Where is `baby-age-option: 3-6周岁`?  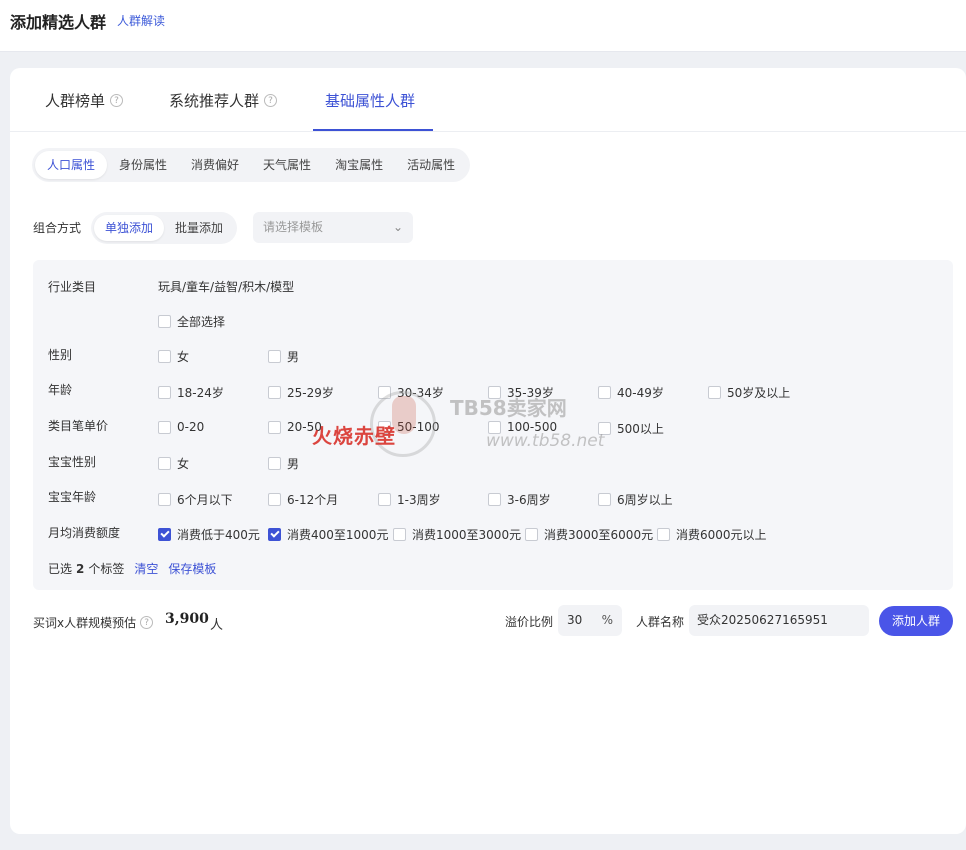 baby-age-option: 3-6周岁 is located at coordinates (519, 499).